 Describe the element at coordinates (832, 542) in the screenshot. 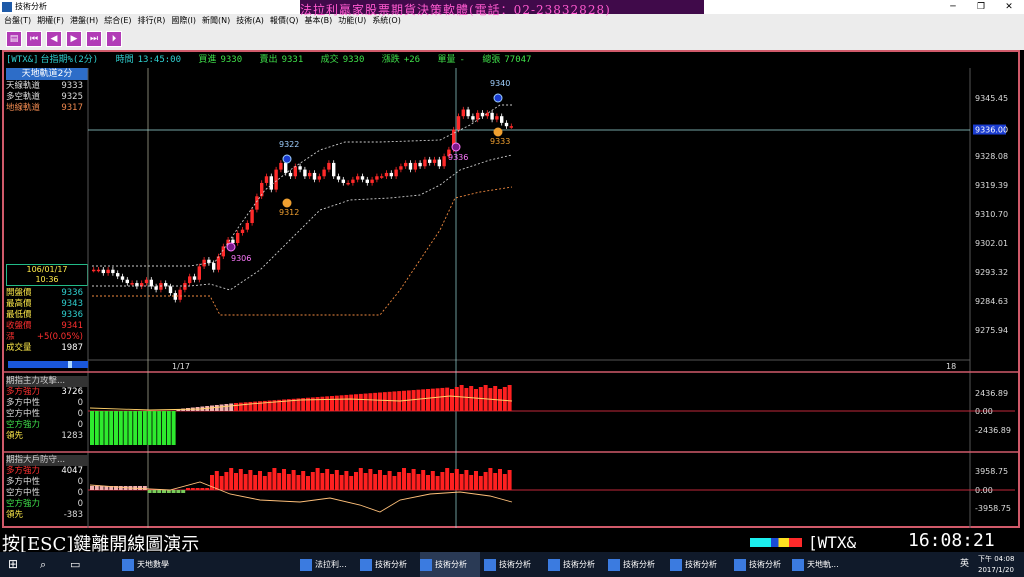

I see `status-symbol: [WTX&` at that location.